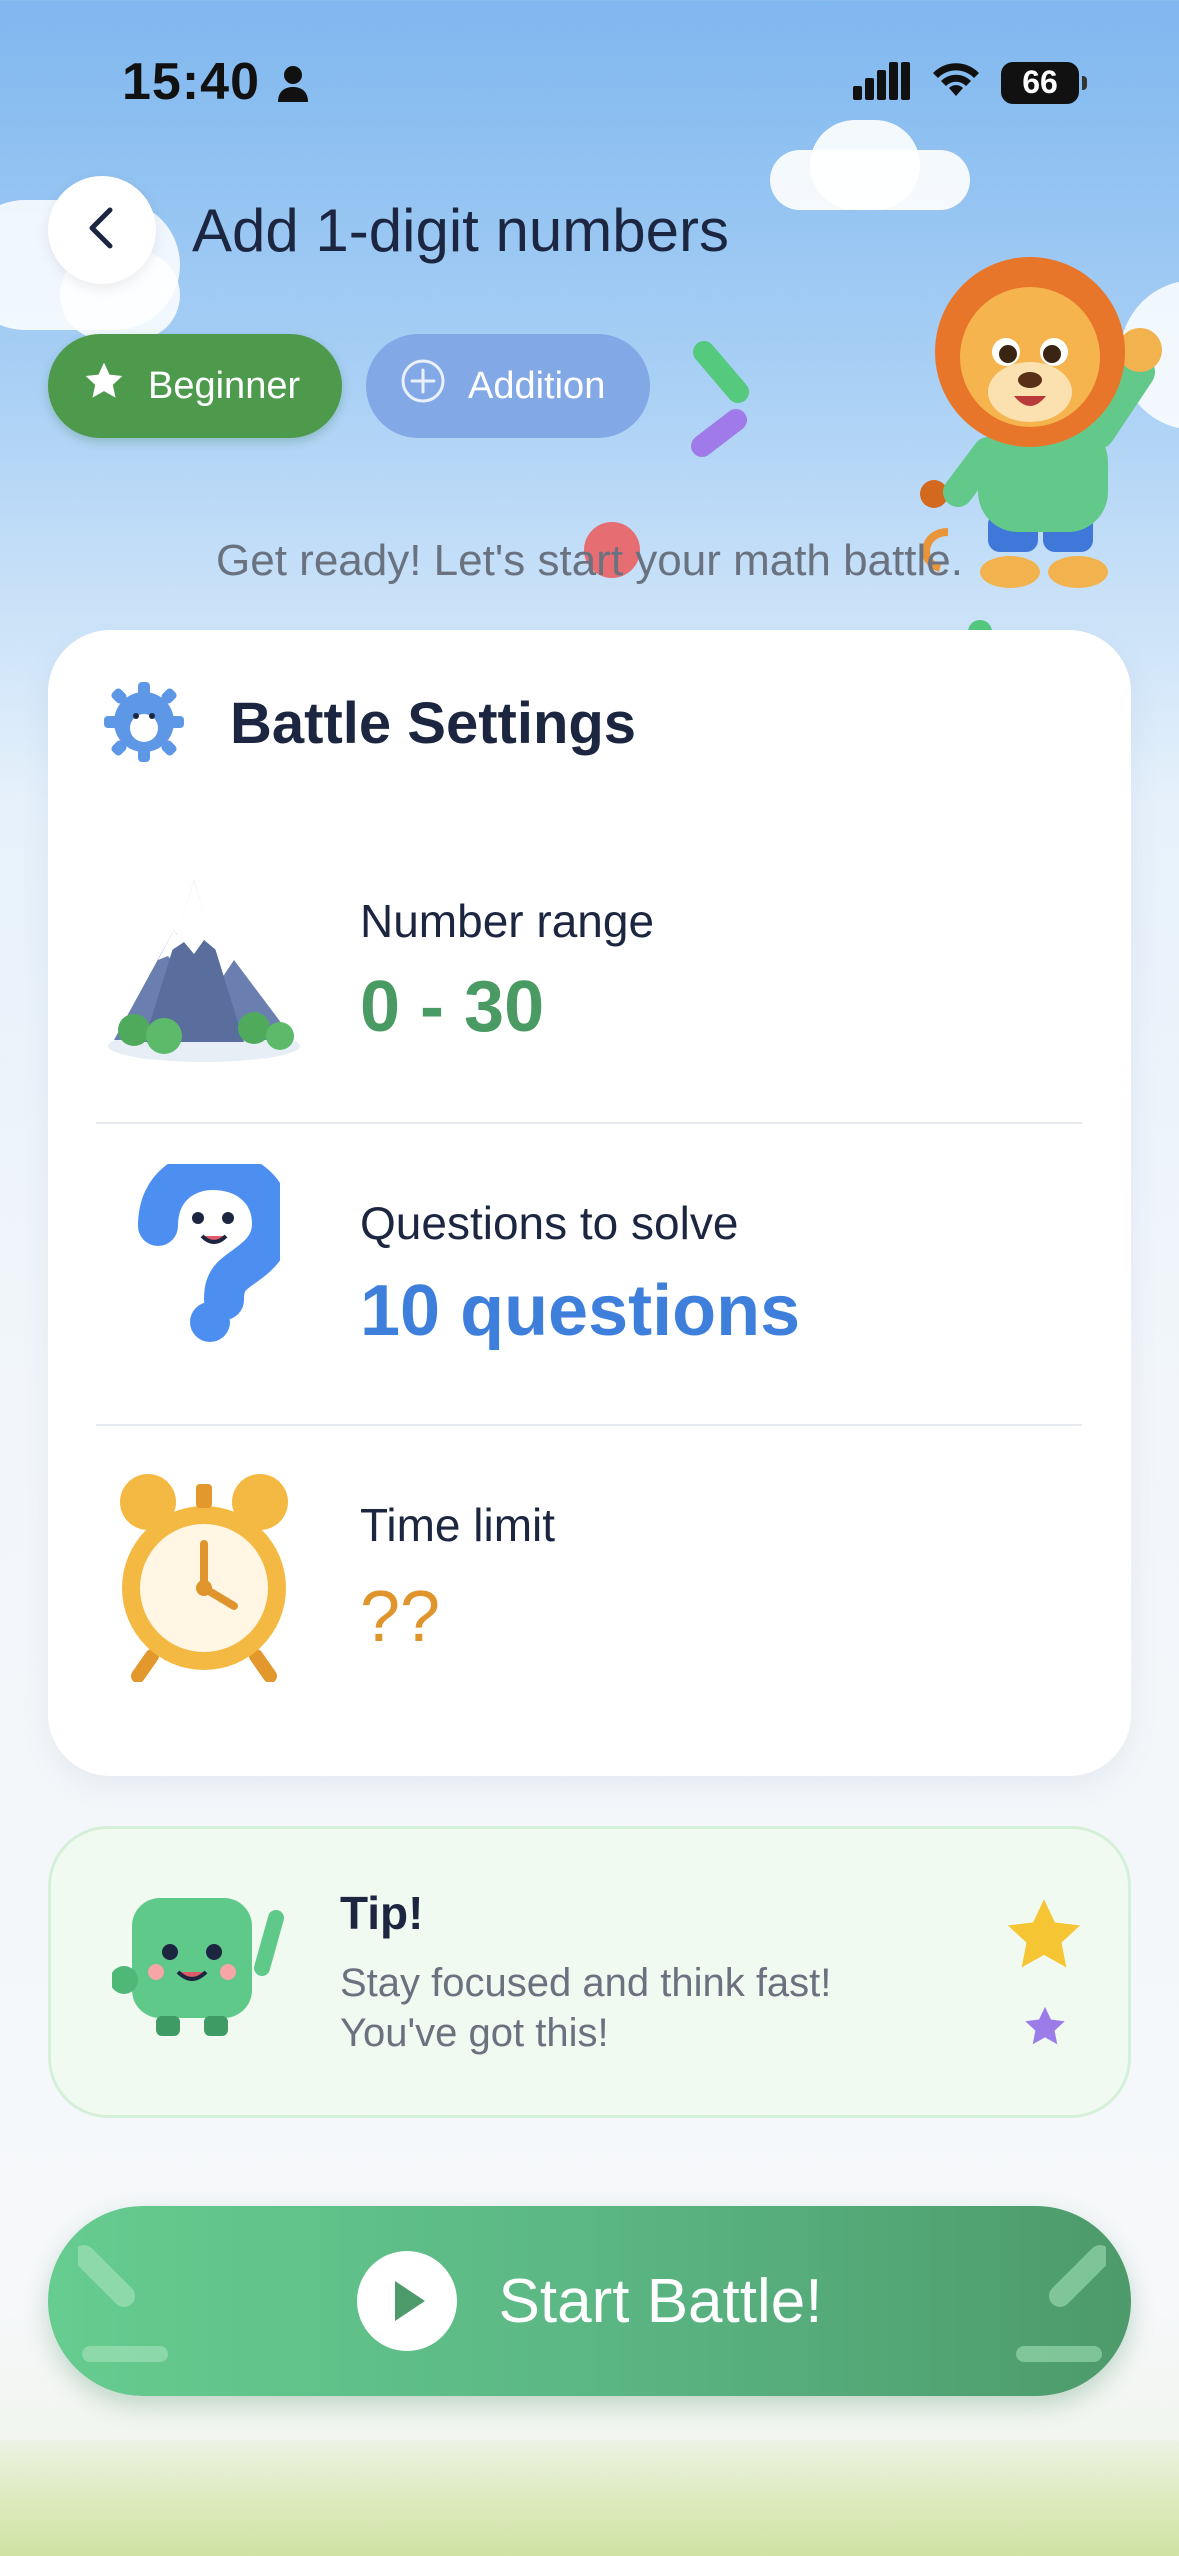 The image size is (1179, 2556). What do you see at coordinates (460, 230) in the screenshot?
I see `page-title: Add 1-digit numbers` at bounding box center [460, 230].